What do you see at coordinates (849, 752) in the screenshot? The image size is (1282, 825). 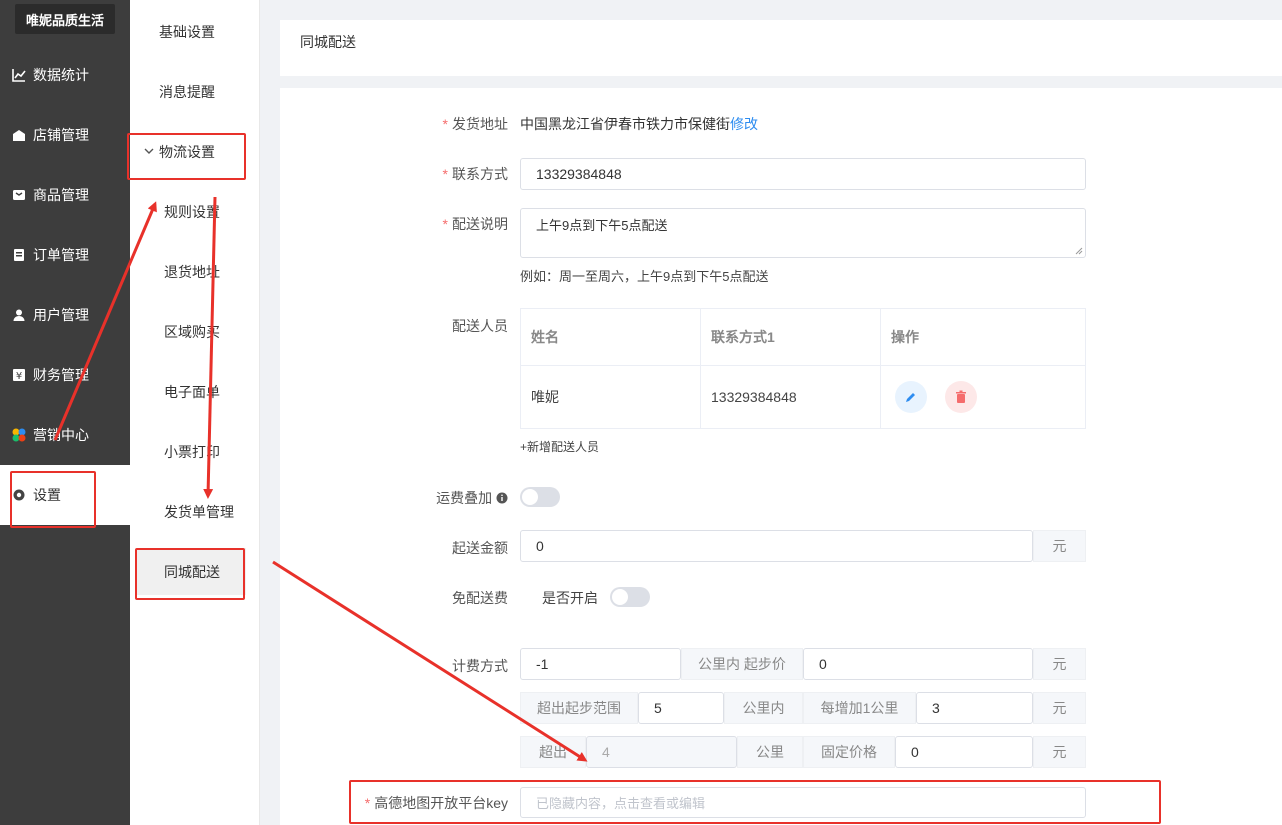 I see `fixed-price-label: 固定价格` at bounding box center [849, 752].